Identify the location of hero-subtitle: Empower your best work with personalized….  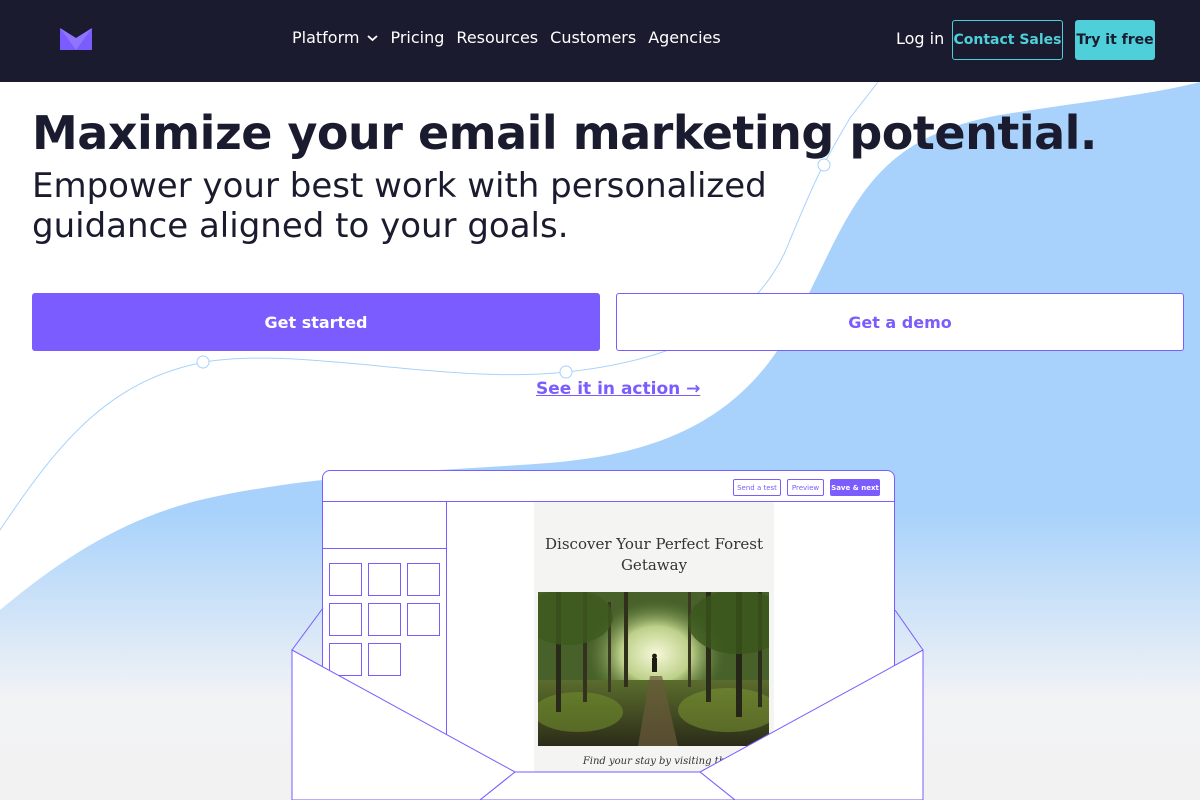
(399, 206).